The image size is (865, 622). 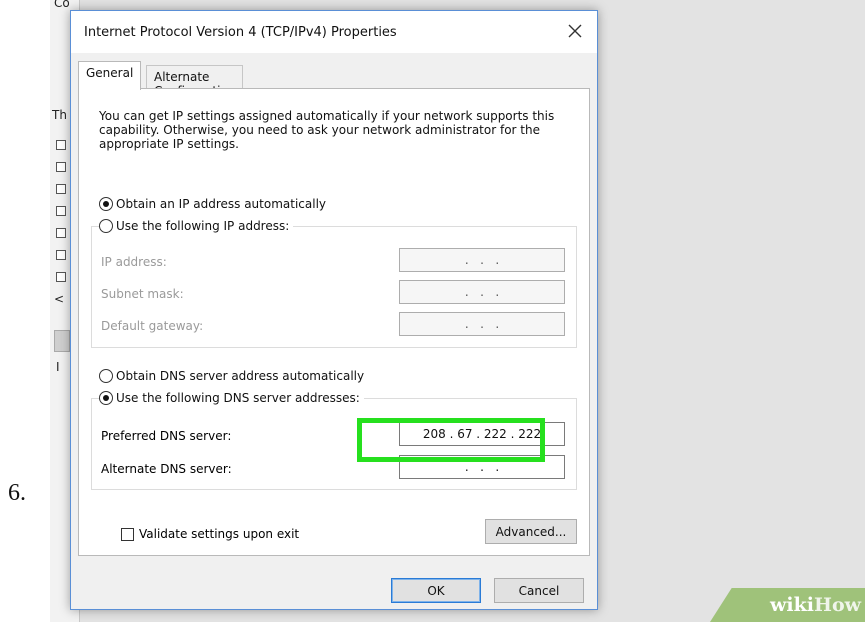 I want to click on obtain-ip-automatically-radio: Obtain an IP address automatically, so click(x=212, y=204).